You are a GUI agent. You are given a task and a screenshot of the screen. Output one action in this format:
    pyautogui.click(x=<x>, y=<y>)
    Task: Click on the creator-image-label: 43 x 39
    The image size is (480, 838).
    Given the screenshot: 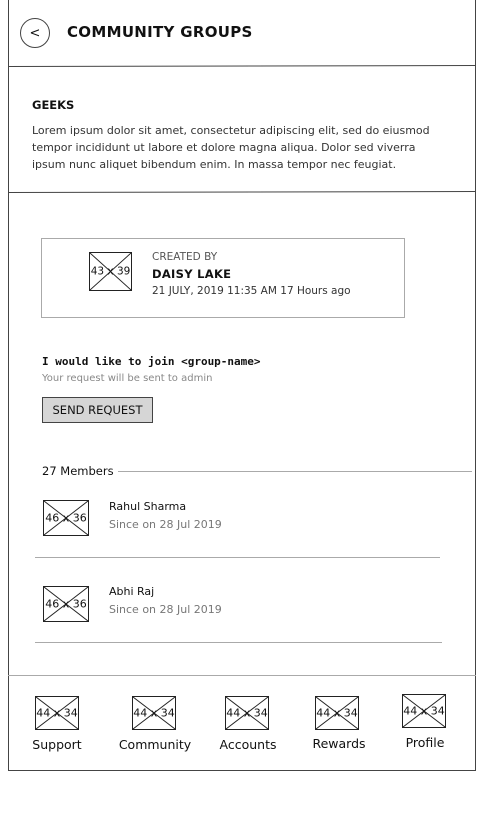 What is the action you would take?
    pyautogui.click(x=110, y=271)
    